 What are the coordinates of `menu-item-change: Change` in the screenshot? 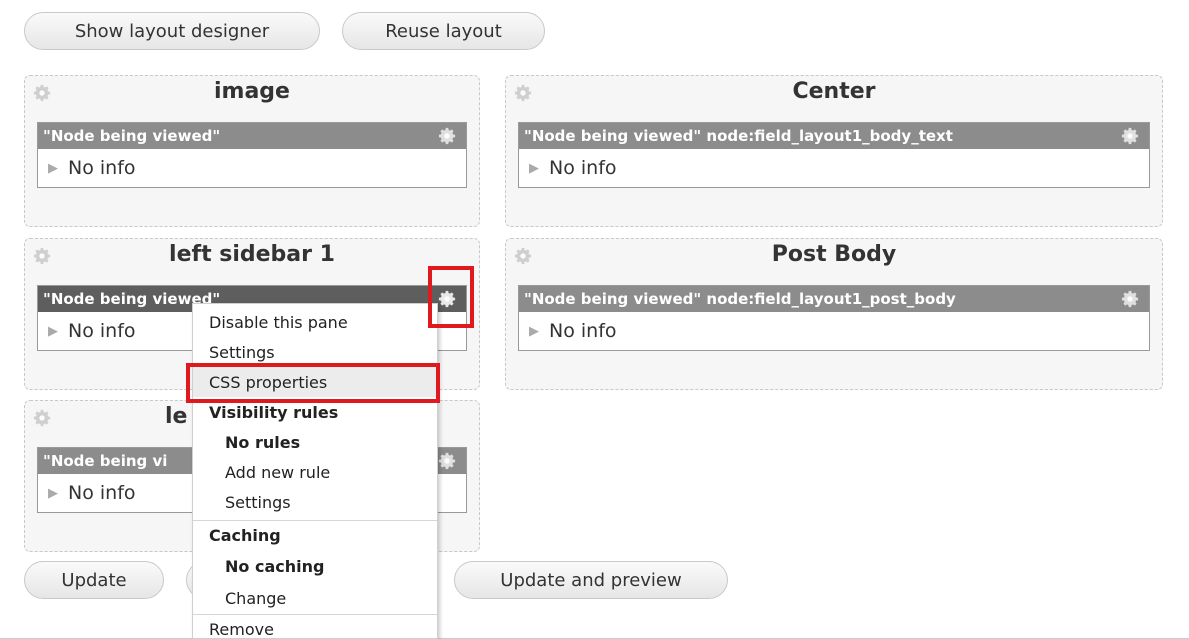 It's located at (315, 598).